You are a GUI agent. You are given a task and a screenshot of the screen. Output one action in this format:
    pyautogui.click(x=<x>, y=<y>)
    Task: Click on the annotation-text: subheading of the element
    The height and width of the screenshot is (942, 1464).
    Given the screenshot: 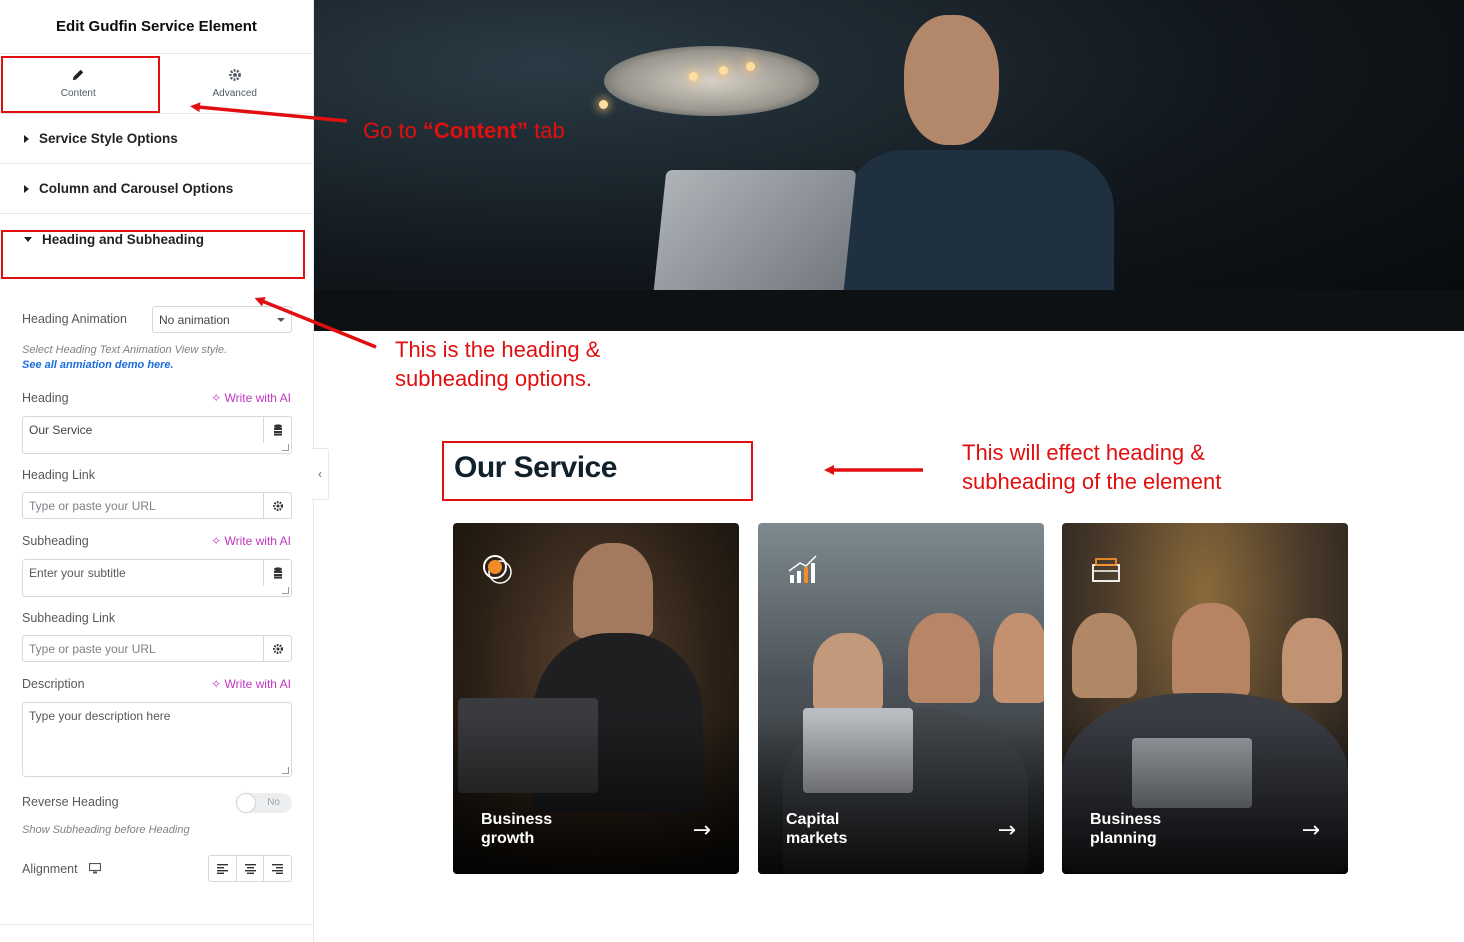 What is the action you would take?
    pyautogui.click(x=1092, y=481)
    